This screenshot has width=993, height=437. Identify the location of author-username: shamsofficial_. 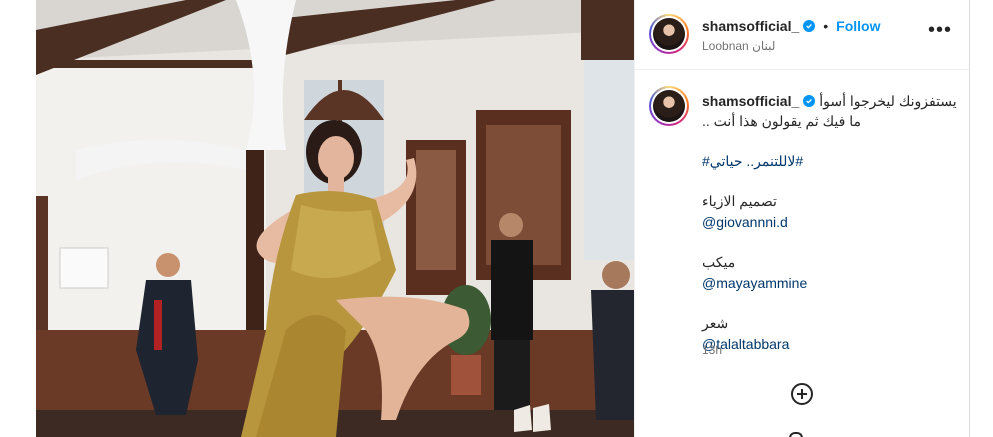
(750, 26).